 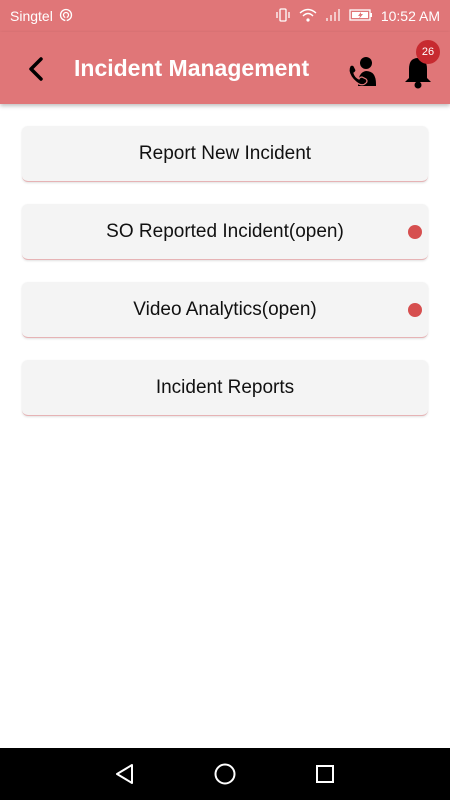 I want to click on app-bar: Incident Management 26, so click(x=225, y=68).